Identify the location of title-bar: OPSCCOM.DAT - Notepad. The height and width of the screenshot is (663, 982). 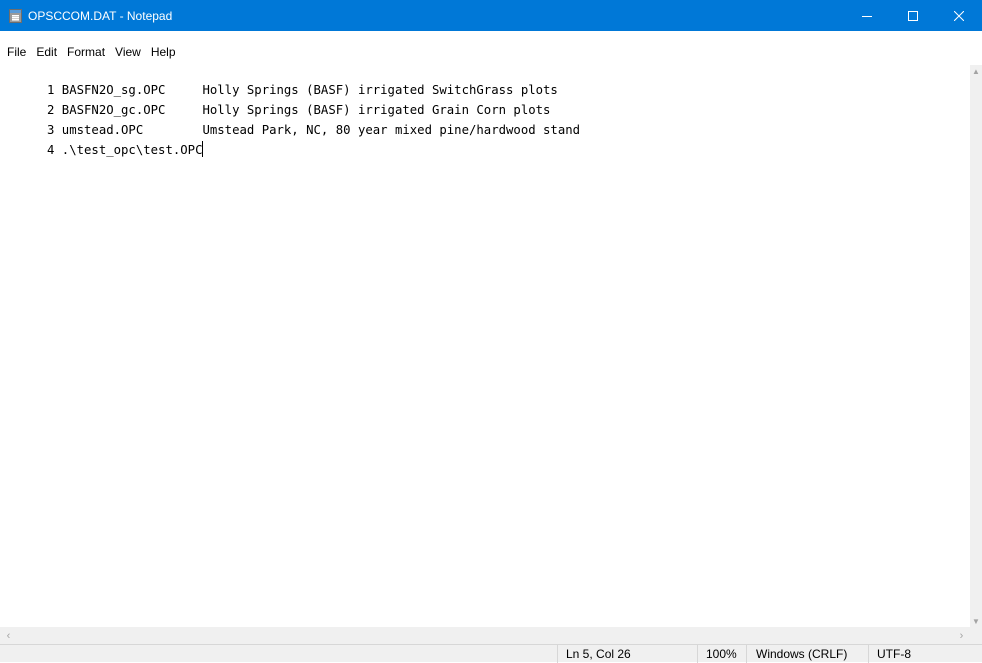
(491, 15).